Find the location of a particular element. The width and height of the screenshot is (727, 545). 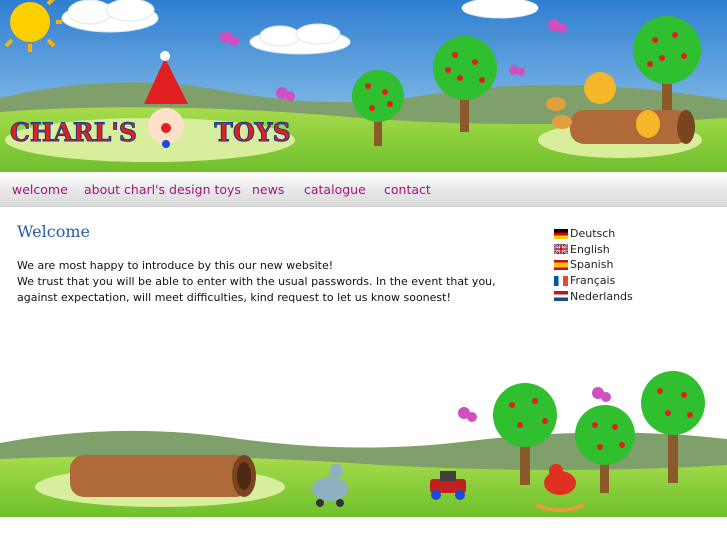

page-title: Welcome is located at coordinates (53, 231).